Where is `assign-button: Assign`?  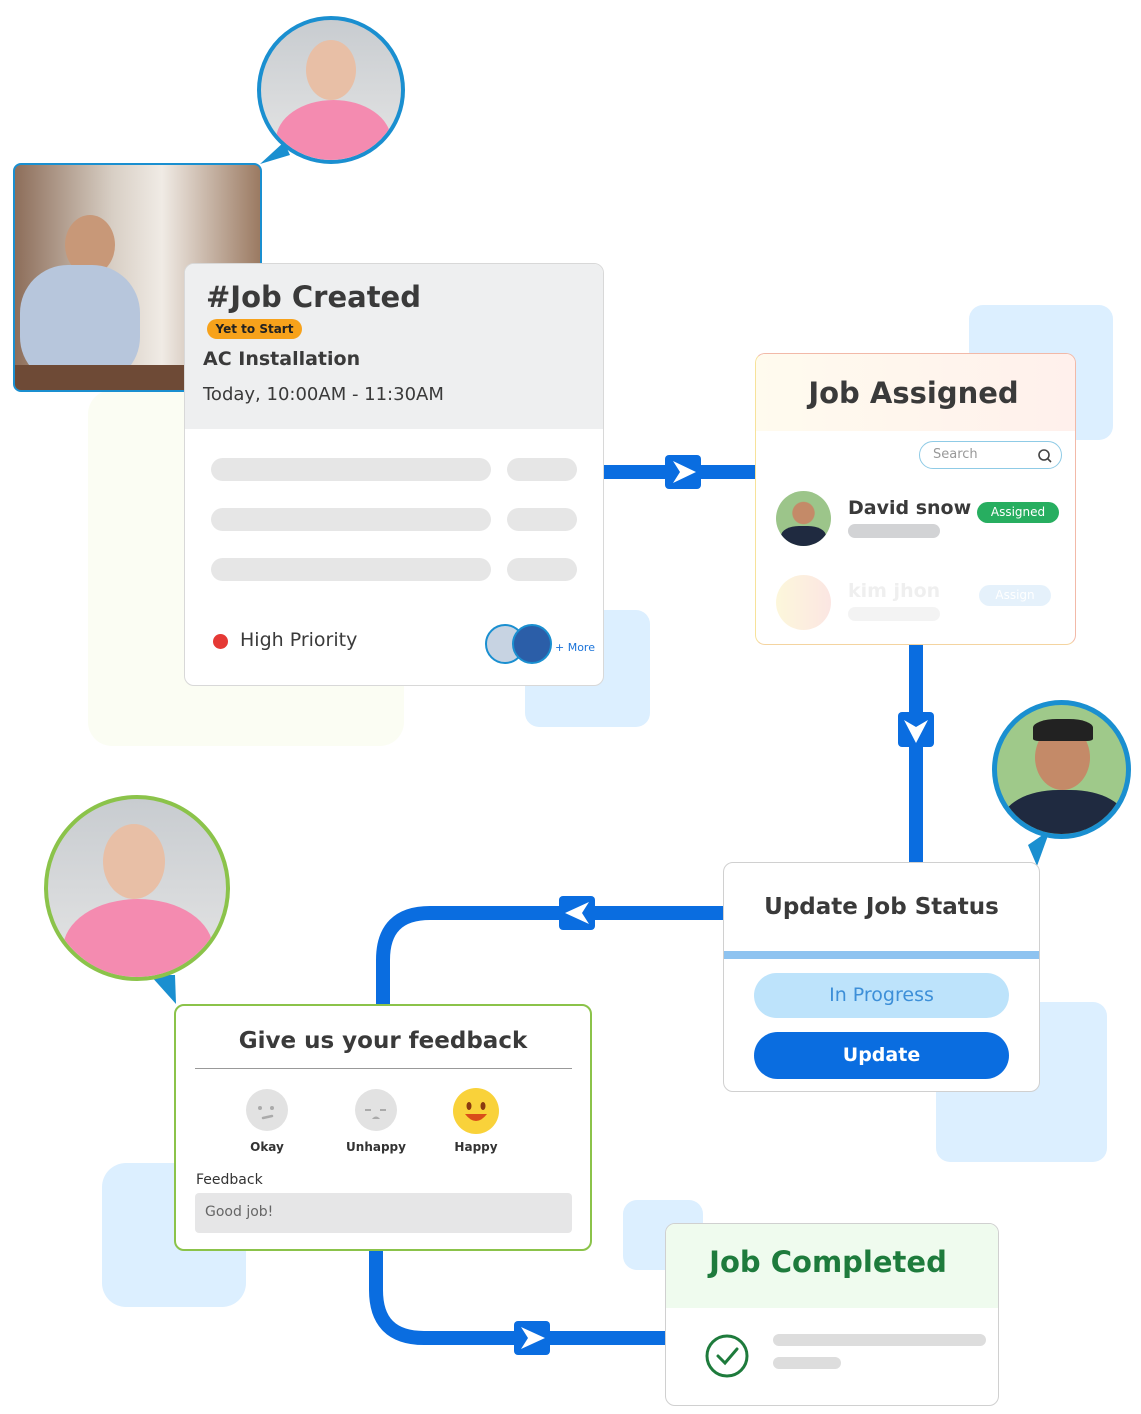
assign-button: Assign is located at coordinates (1015, 595).